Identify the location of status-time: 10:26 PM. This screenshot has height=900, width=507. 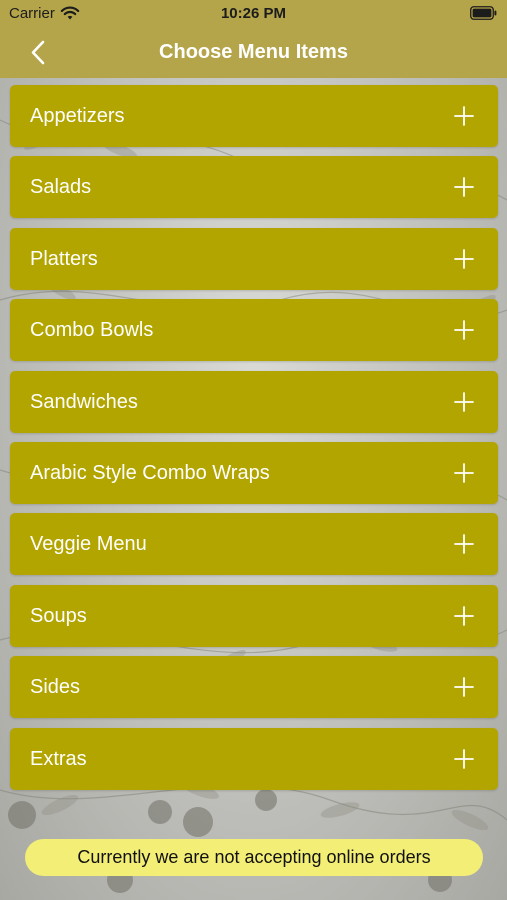
(253, 13).